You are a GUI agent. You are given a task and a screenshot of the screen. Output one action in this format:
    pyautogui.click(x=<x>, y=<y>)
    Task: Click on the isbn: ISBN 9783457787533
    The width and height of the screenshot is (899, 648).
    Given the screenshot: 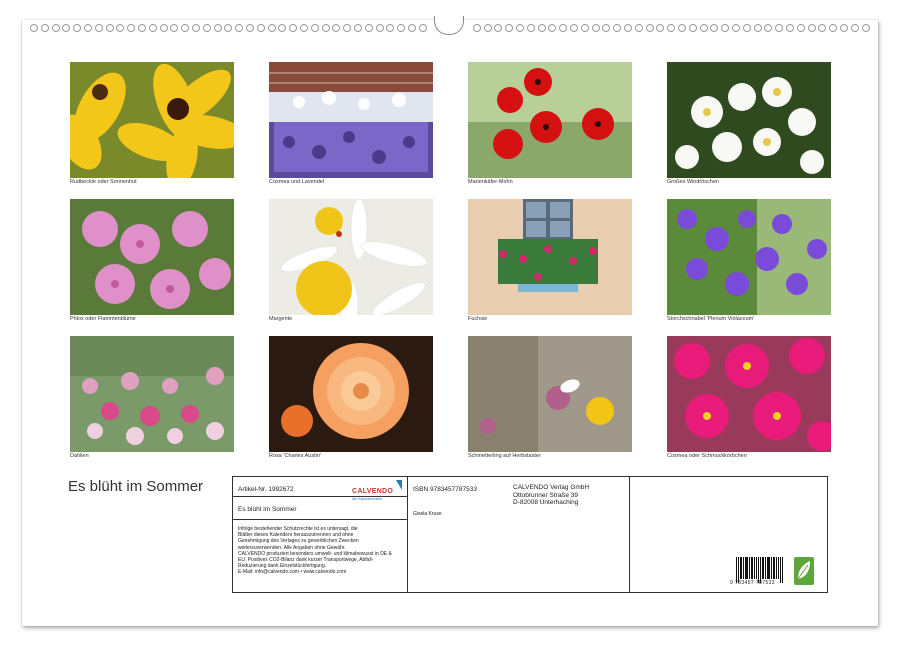 What is the action you would take?
    pyautogui.click(x=445, y=489)
    